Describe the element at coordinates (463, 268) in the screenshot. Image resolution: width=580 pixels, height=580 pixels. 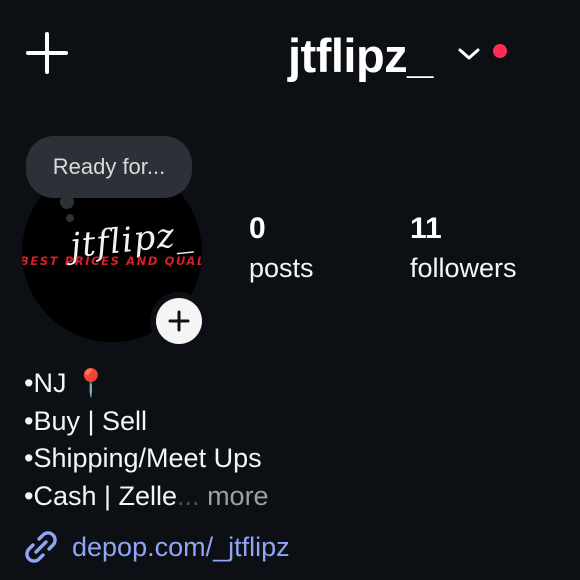
I see `followers-label: followers` at that location.